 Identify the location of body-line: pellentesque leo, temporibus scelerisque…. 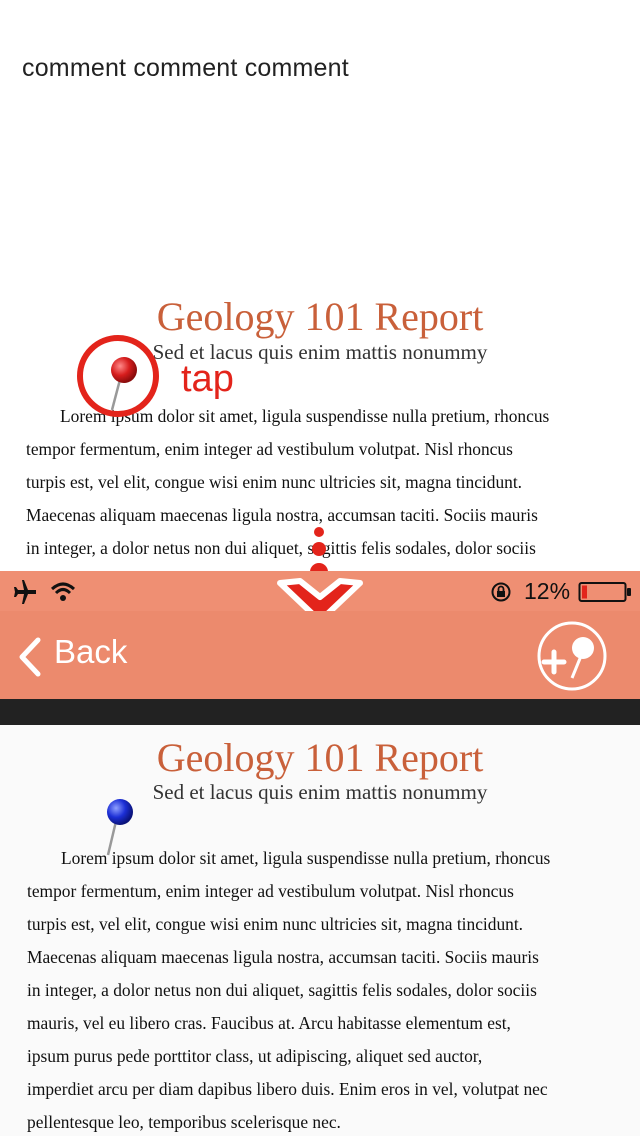
(184, 1122).